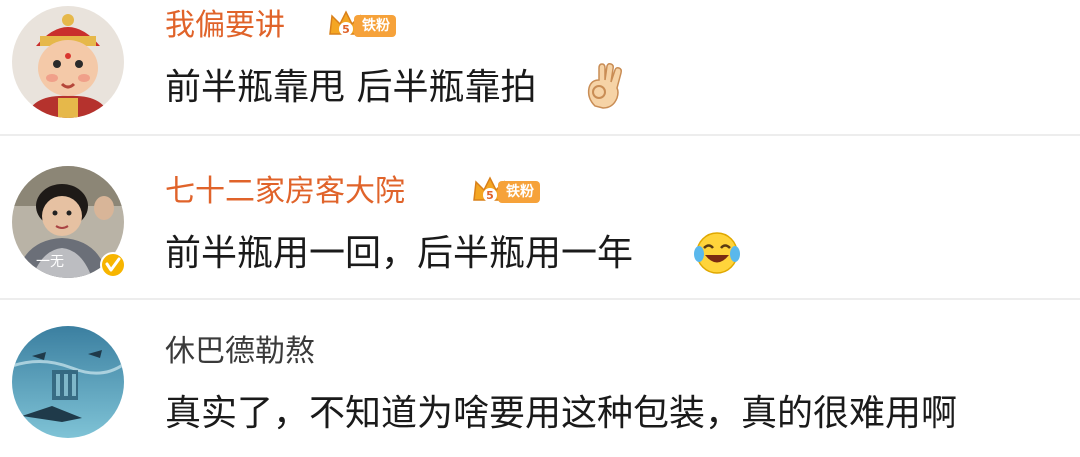  Describe the element at coordinates (351, 87) in the screenshot. I see `comment-text: 前半瓶靠甩 后半瓶靠拍` at that location.